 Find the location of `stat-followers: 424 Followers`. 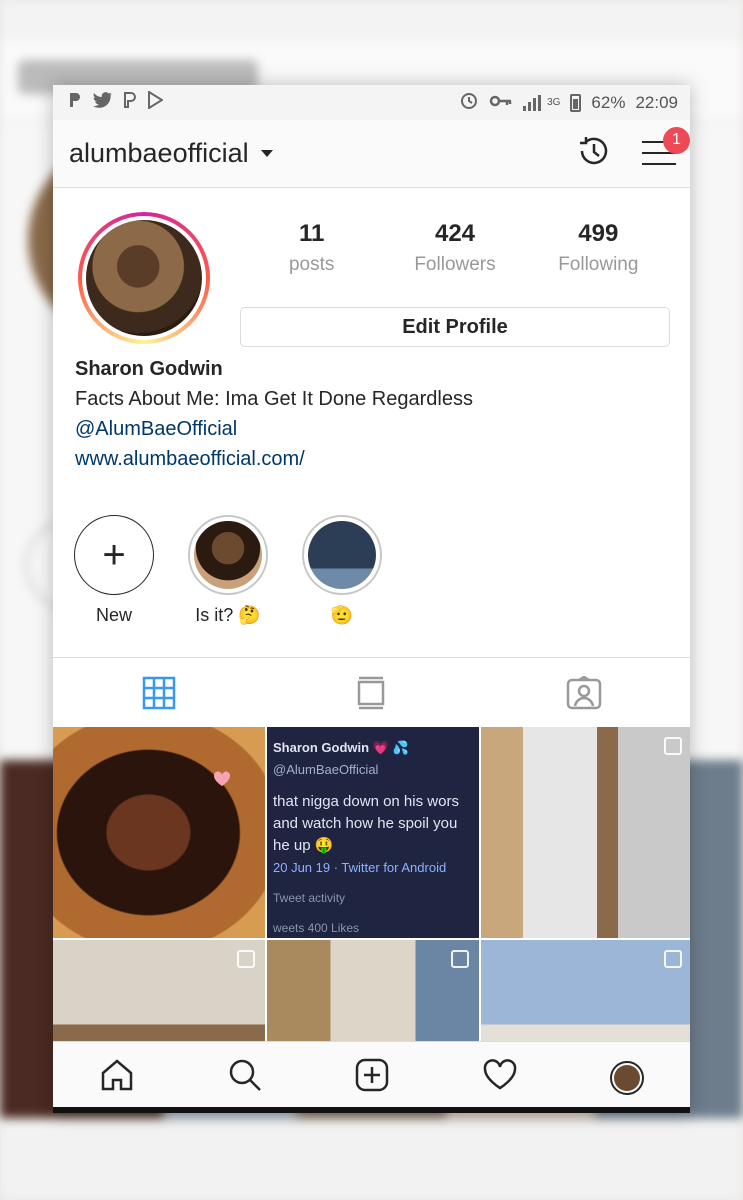

stat-followers: 424 Followers is located at coordinates (454, 248).